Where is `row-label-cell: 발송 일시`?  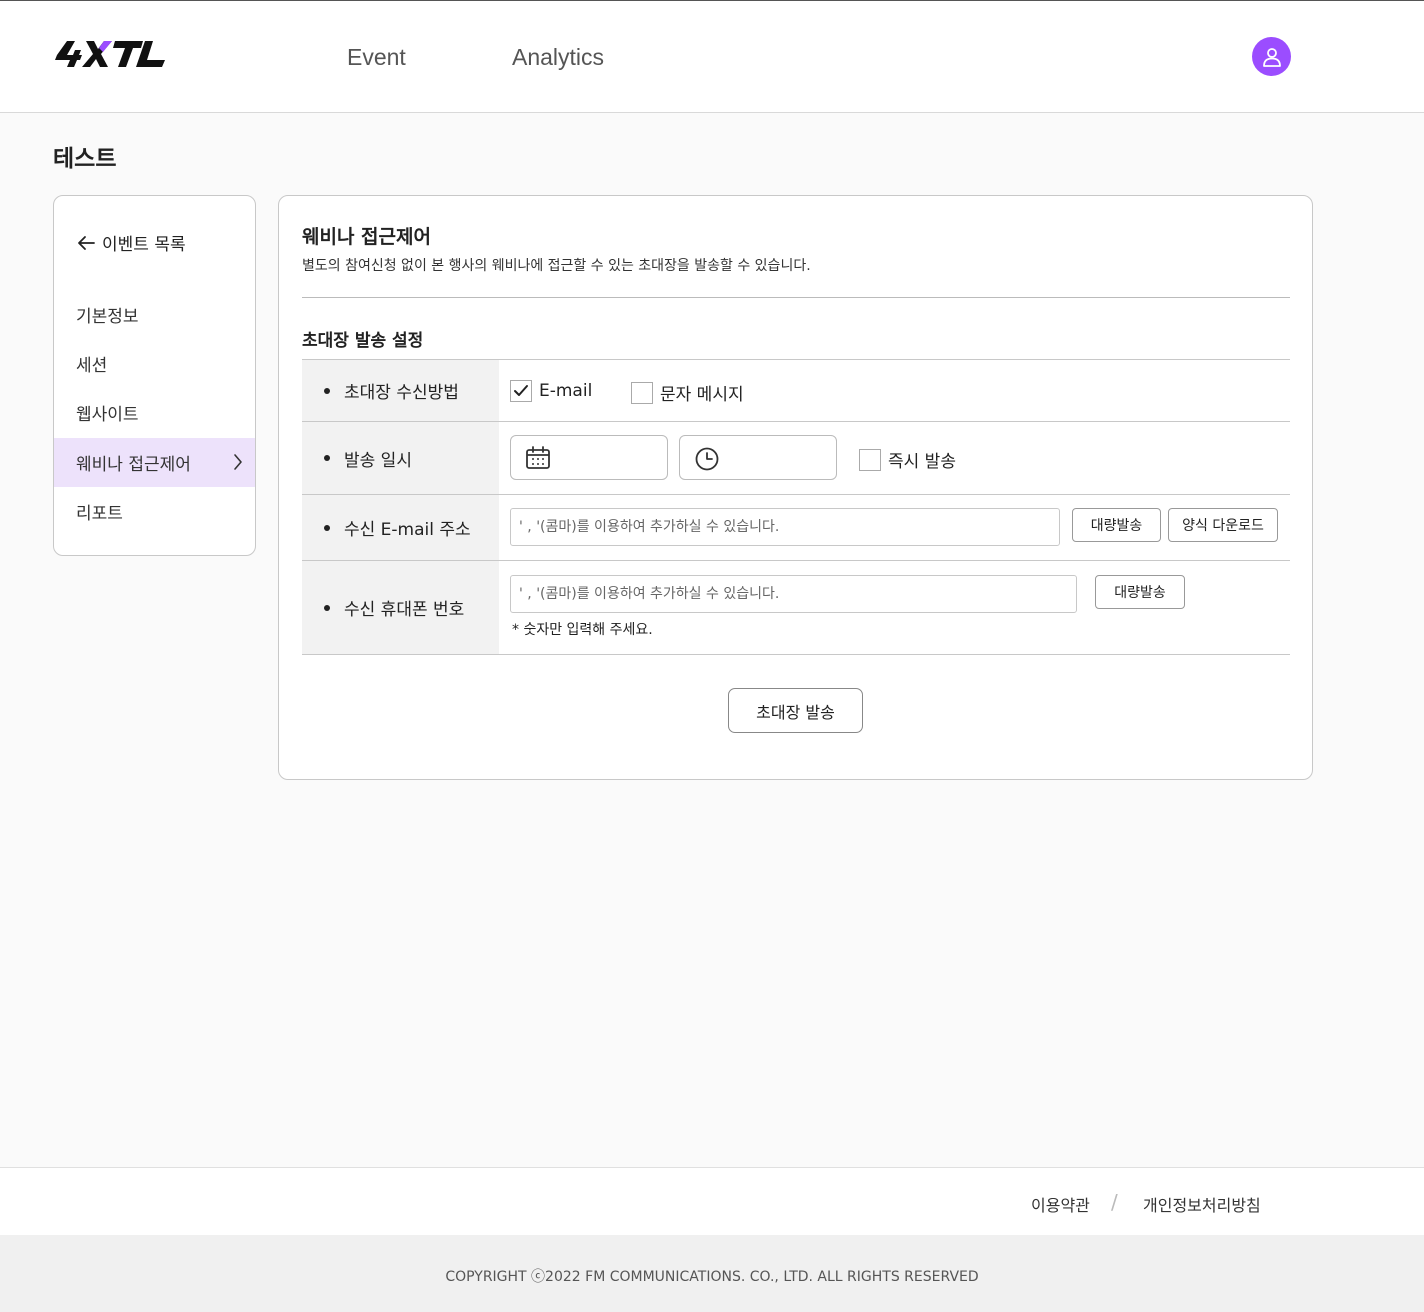 row-label-cell: 발송 일시 is located at coordinates (400, 458).